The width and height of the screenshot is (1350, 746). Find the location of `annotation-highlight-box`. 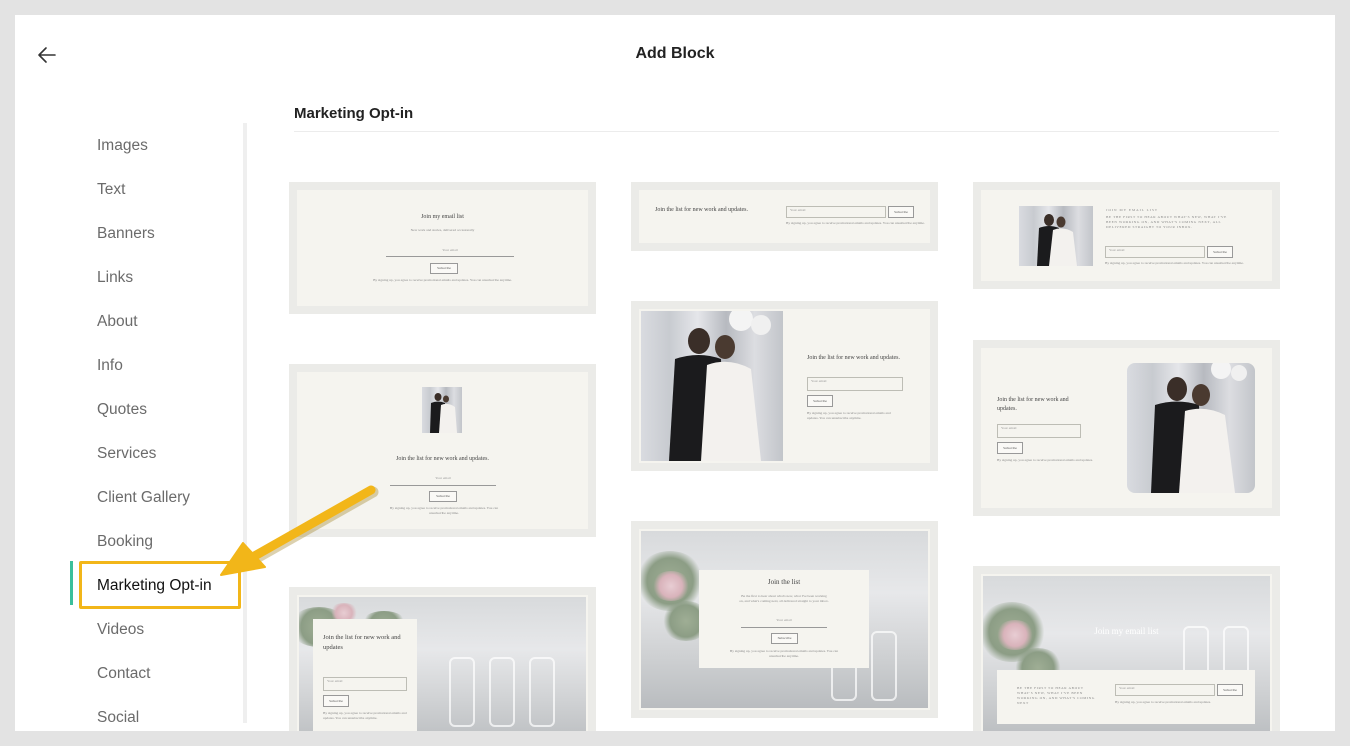

annotation-highlight-box is located at coordinates (160, 585).